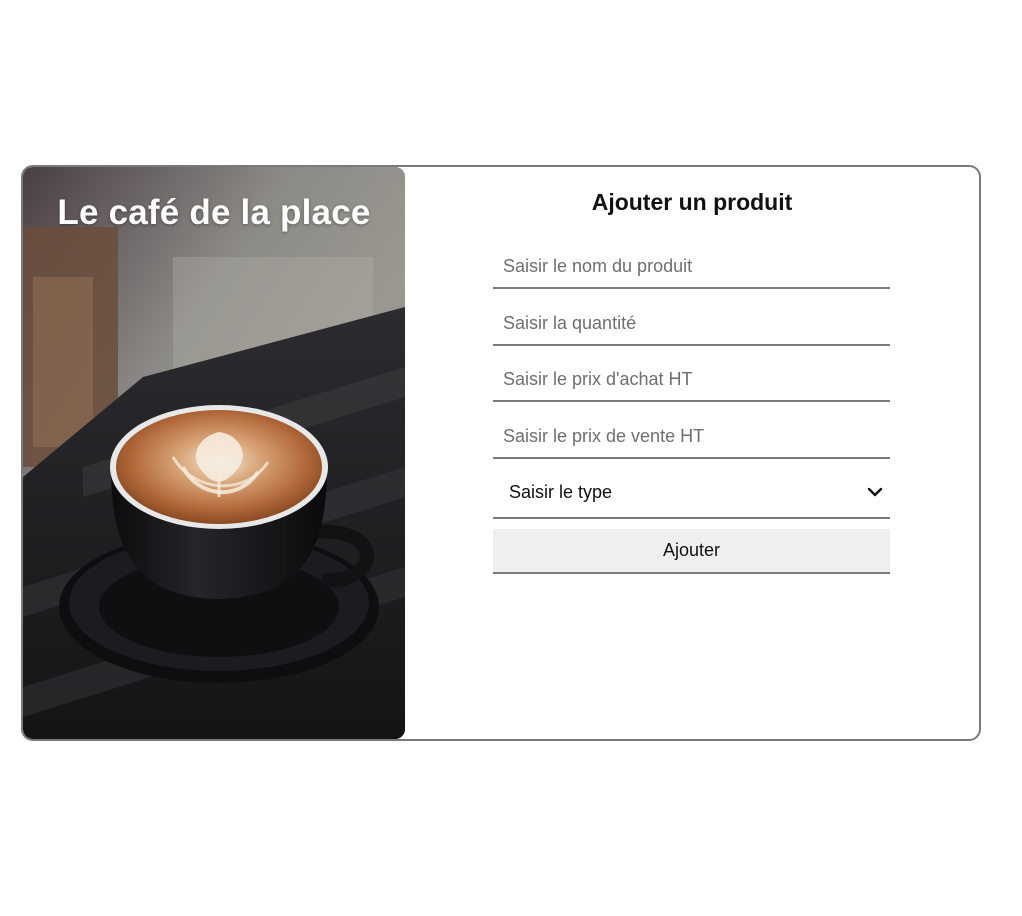 This screenshot has width=1022, height=916. Describe the element at coordinates (691, 324) in the screenshot. I see `quantity-input` at that location.